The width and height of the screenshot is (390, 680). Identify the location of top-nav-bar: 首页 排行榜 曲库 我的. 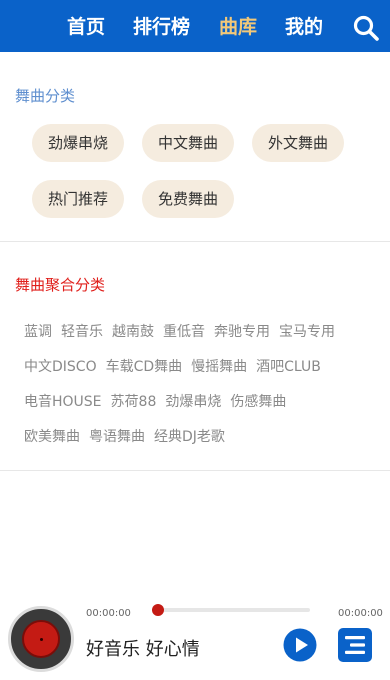
(195, 26).